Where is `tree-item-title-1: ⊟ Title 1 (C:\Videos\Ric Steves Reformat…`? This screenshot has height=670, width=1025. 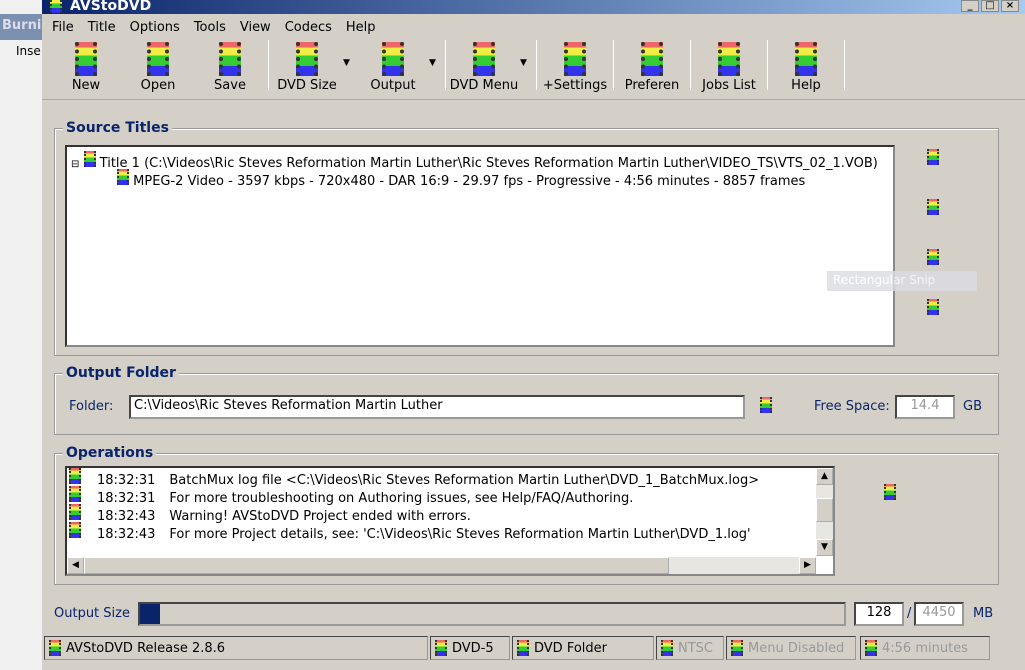
tree-item-title-1: ⊟ Title 1 (C:\Videos\Ric Steves Reformat… is located at coordinates (474, 161).